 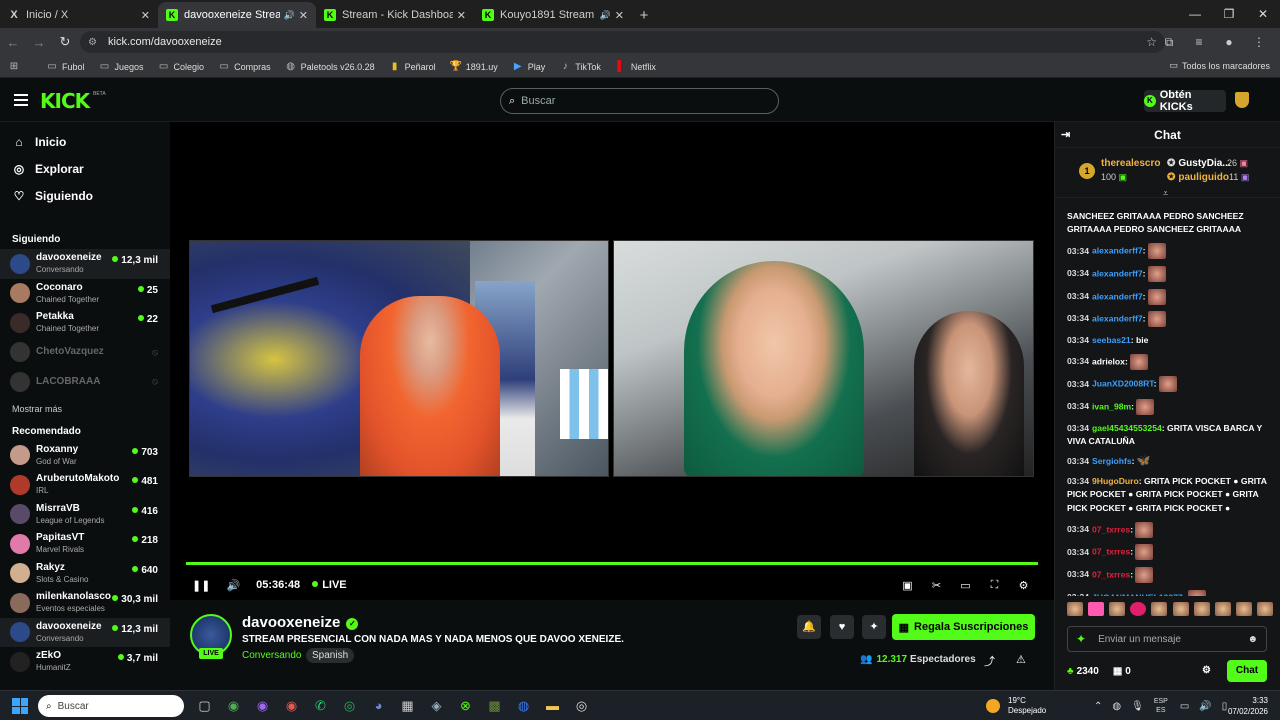 I want to click on reload-icon: ↻, so click(x=65, y=42).